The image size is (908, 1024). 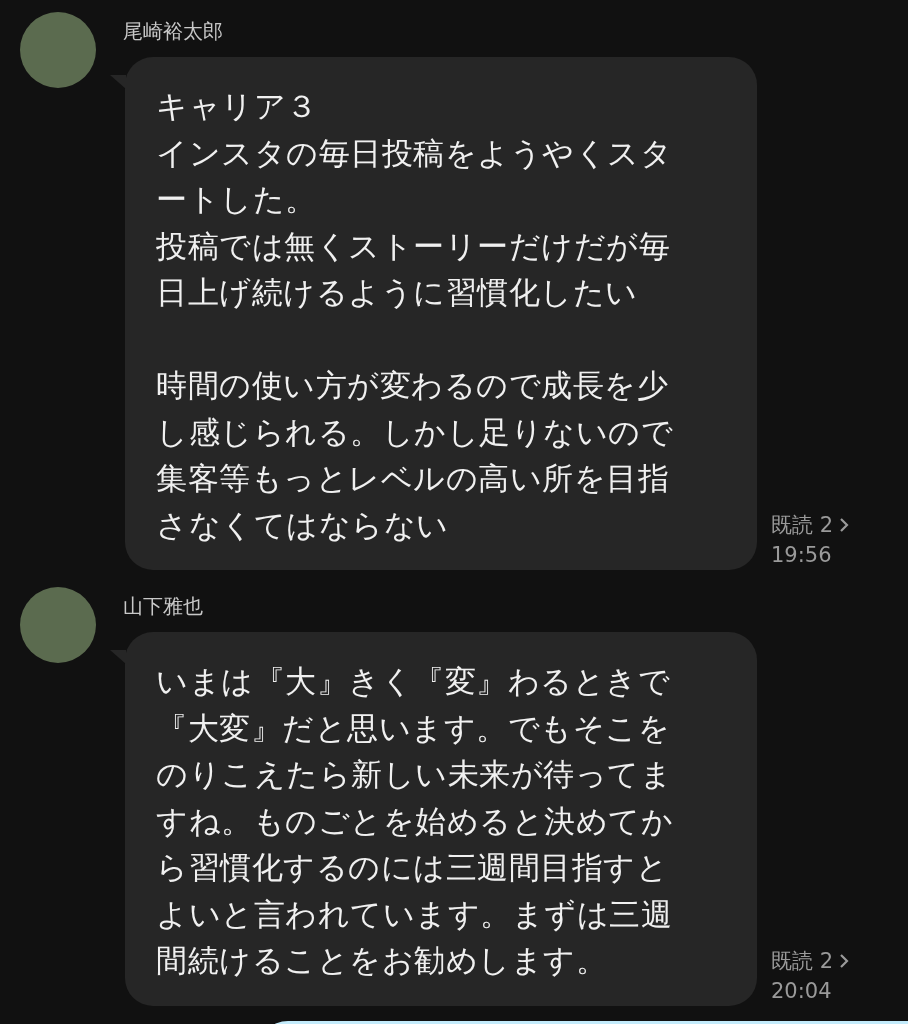 What do you see at coordinates (382, 960) in the screenshot?
I see `message-line: 間続けることをお勧めします。` at bounding box center [382, 960].